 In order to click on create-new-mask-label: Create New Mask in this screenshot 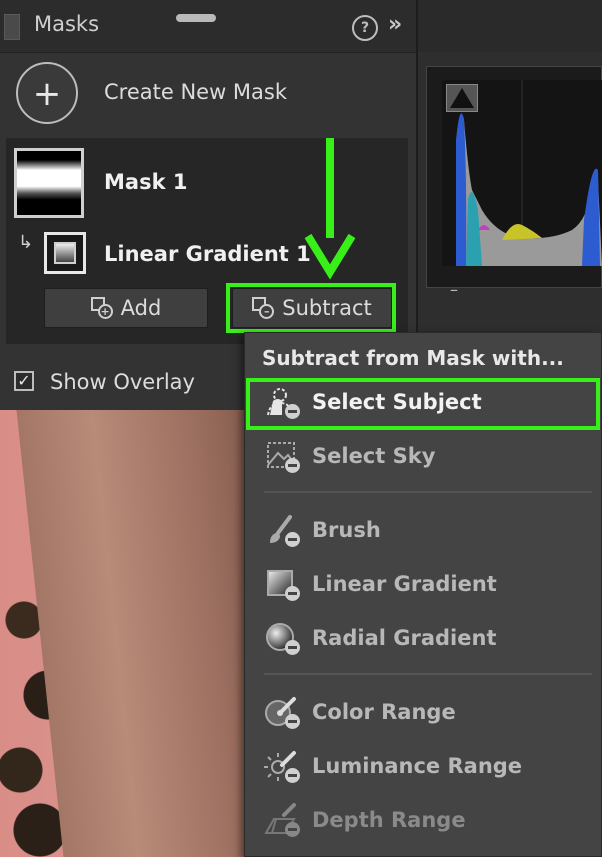, I will do `click(195, 92)`.